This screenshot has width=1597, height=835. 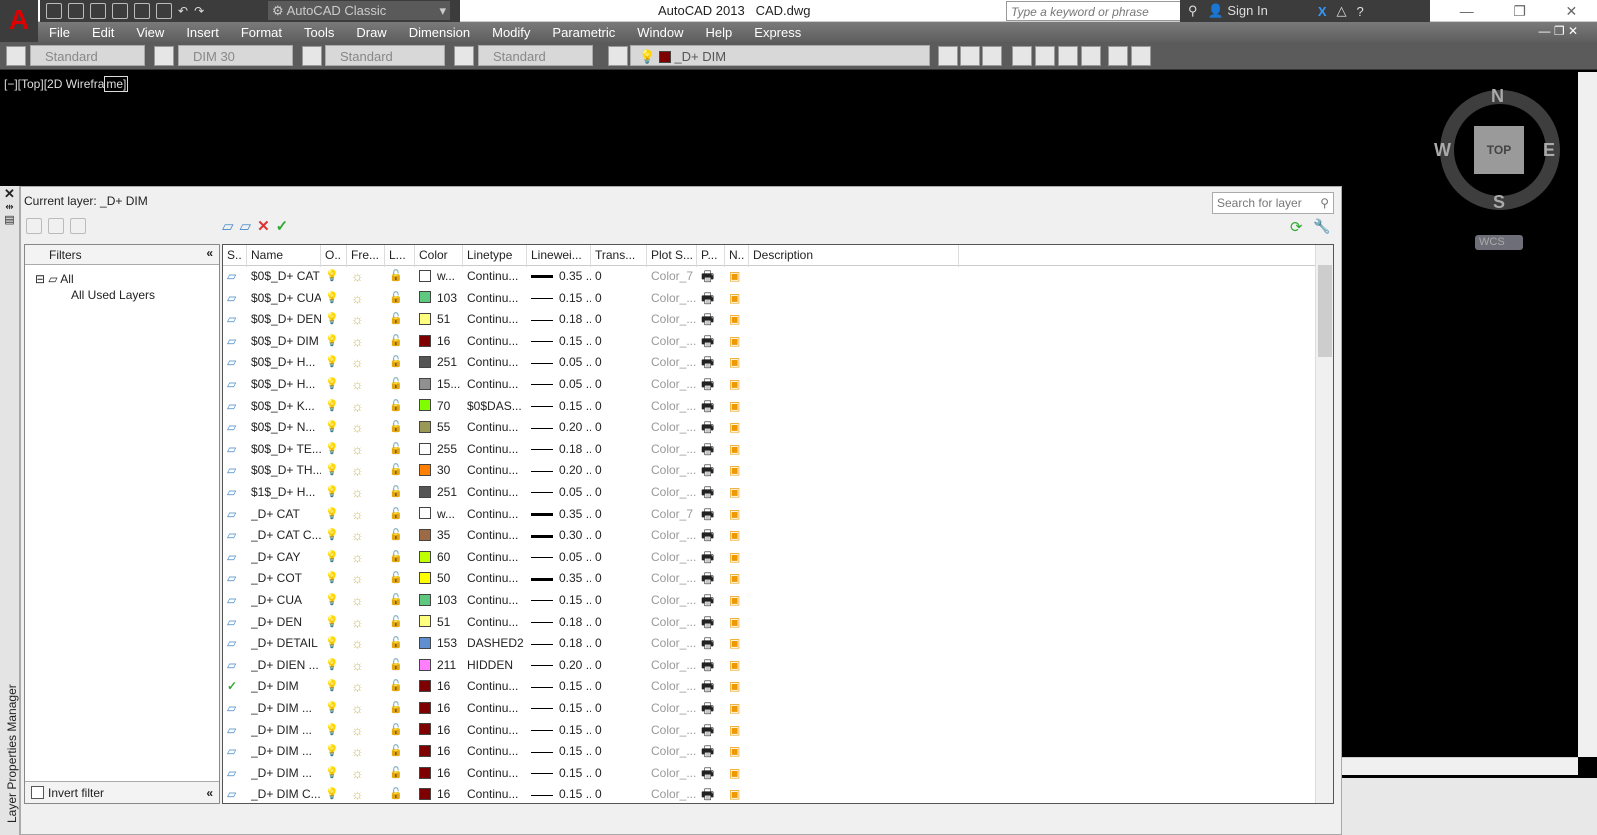 I want to click on layer-previous-icon, so click(x=970, y=56).